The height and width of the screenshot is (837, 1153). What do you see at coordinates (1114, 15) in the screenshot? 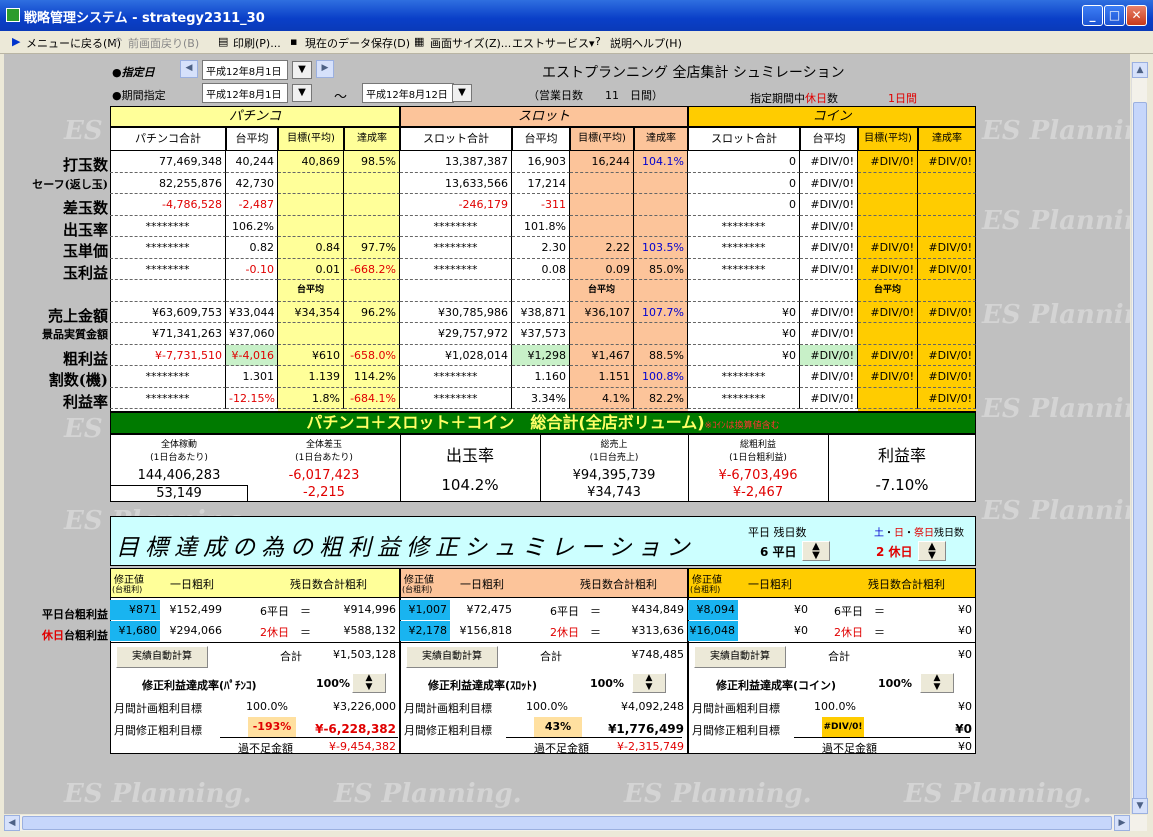
I see `maximize-button: □` at bounding box center [1114, 15].